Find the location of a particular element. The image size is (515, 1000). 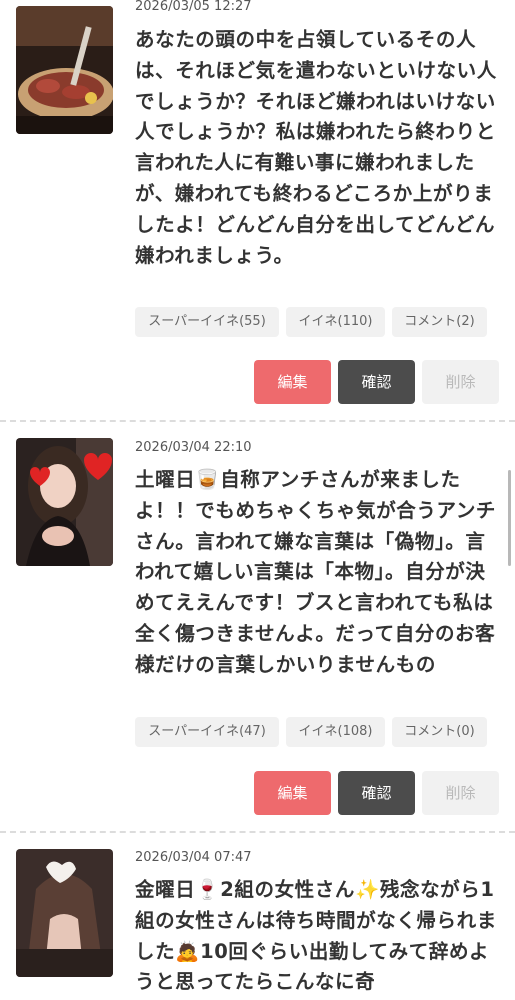

super-like-button: スーパーイイネ(47) is located at coordinates (207, 732).